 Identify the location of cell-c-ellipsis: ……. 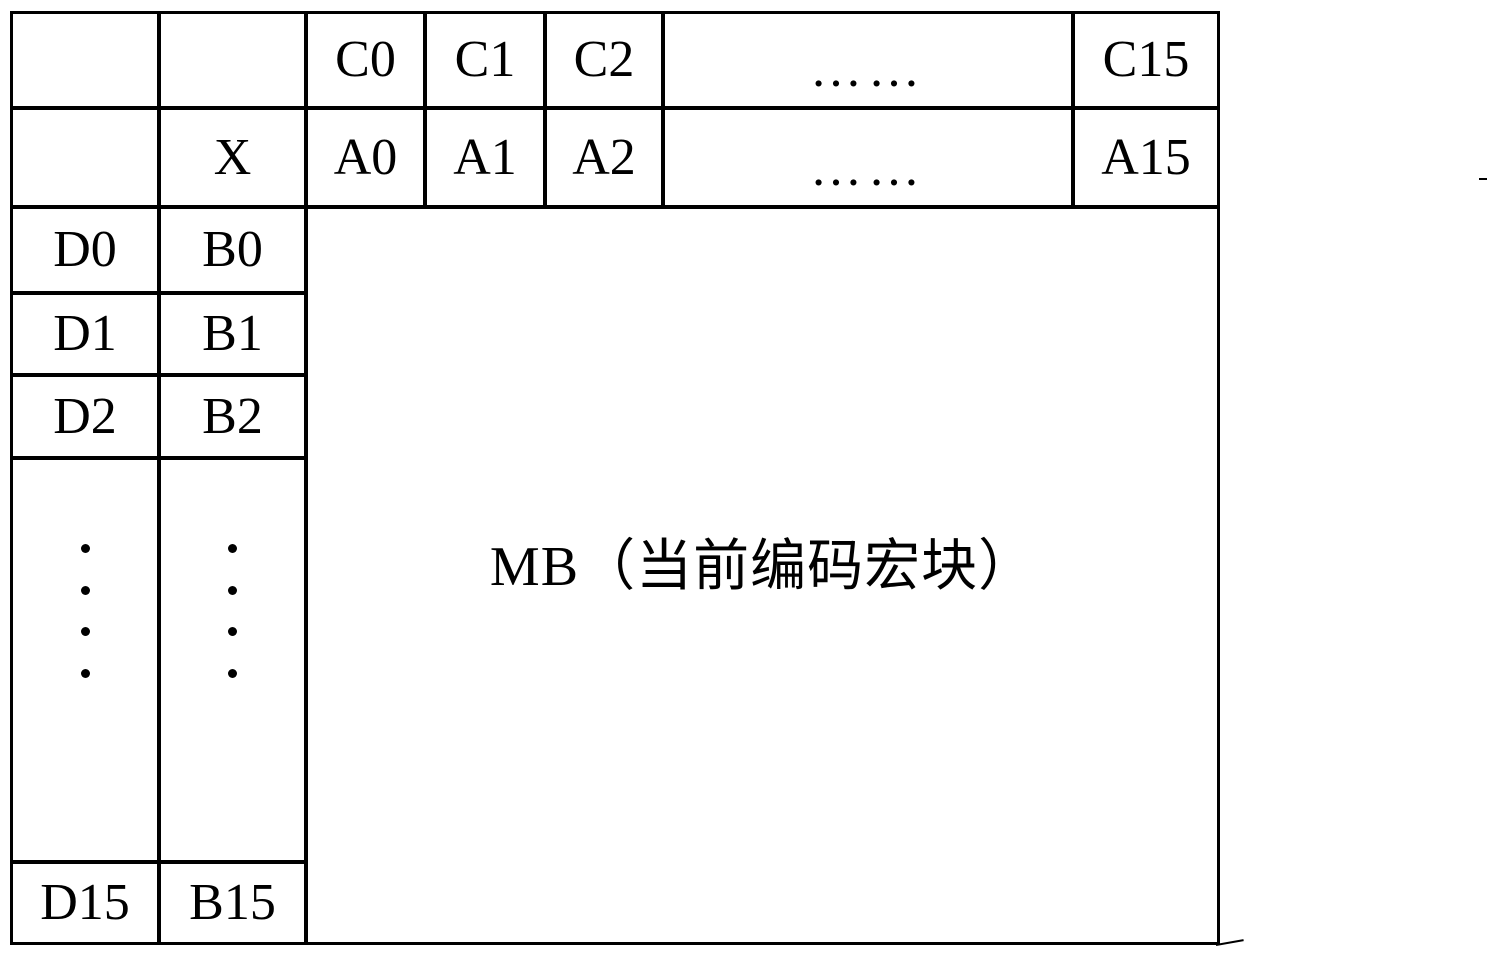
(868, 60).